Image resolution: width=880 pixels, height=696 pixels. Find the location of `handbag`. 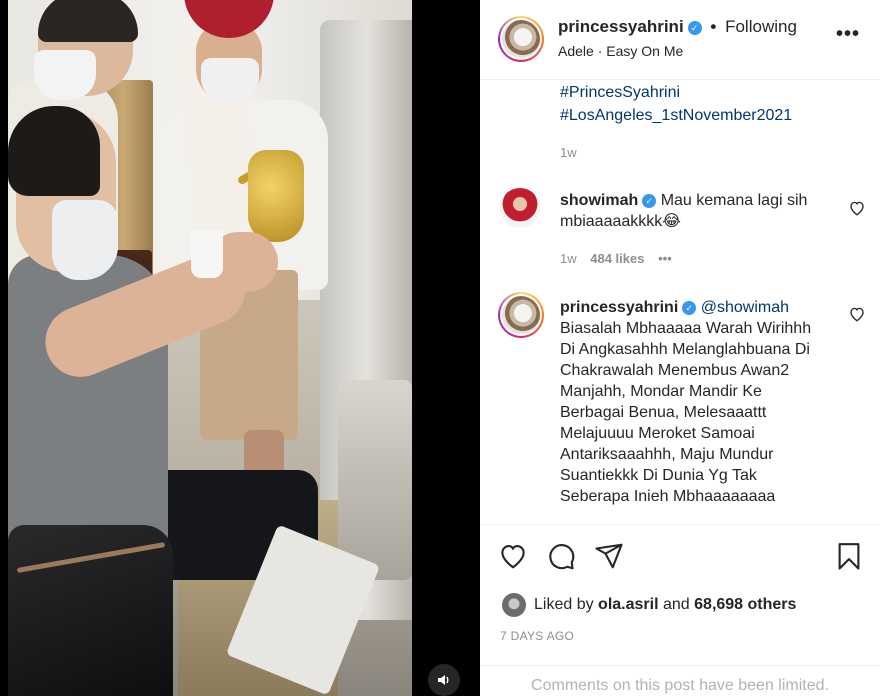

handbag is located at coordinates (90, 610).